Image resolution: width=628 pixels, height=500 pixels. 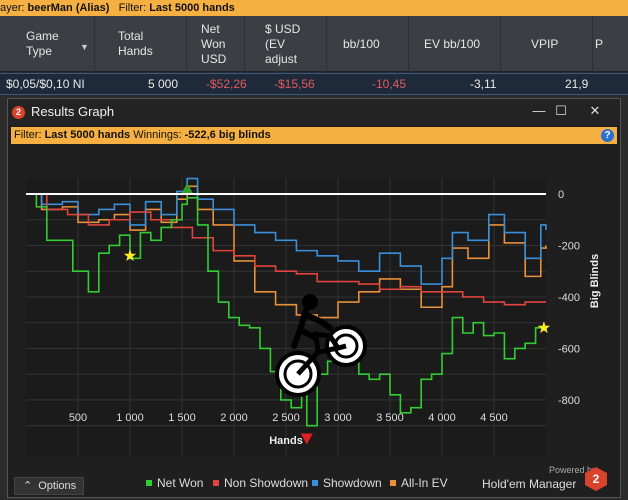 I want to click on filter-prefix: Filter:, so click(x=132, y=8).